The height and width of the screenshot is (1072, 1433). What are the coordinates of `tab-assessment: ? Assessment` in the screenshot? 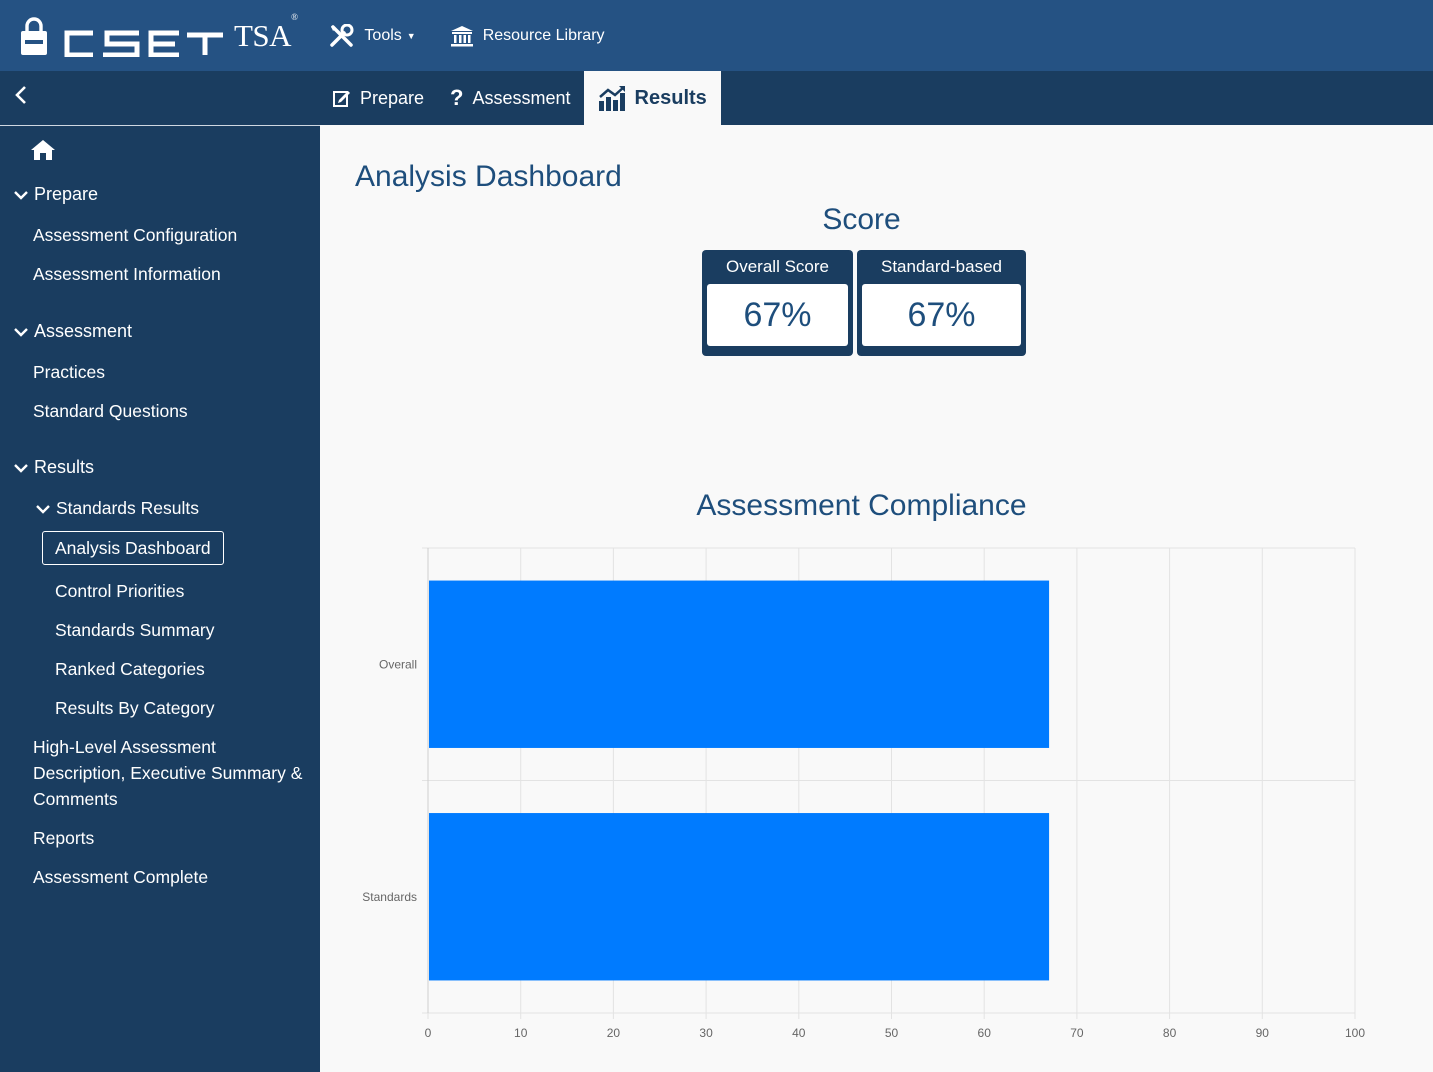 It's located at (510, 98).